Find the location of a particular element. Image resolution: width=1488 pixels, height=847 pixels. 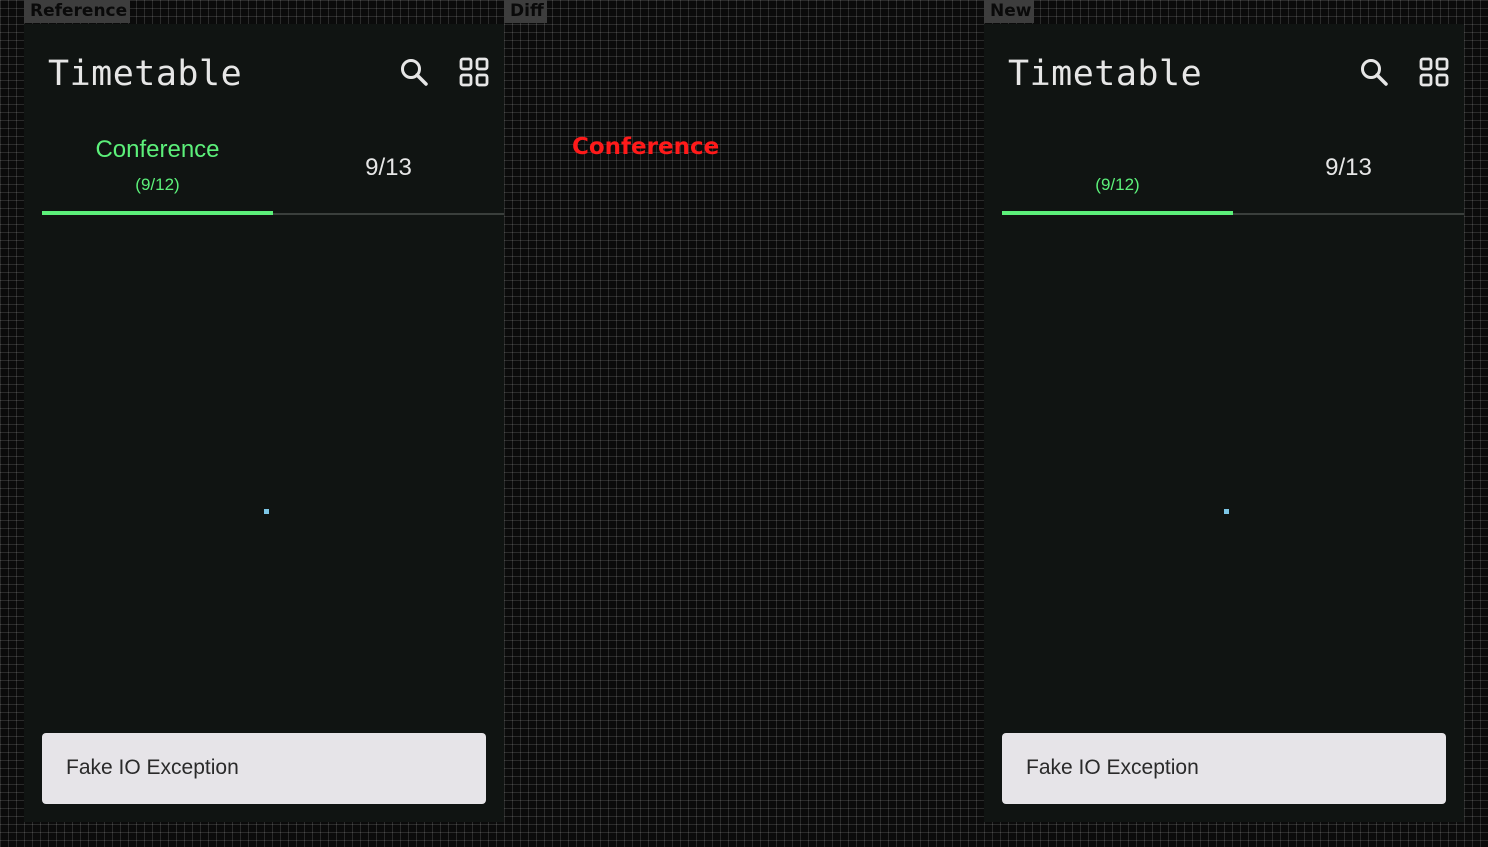

diff-label: Diff is located at coordinates (525, 11).